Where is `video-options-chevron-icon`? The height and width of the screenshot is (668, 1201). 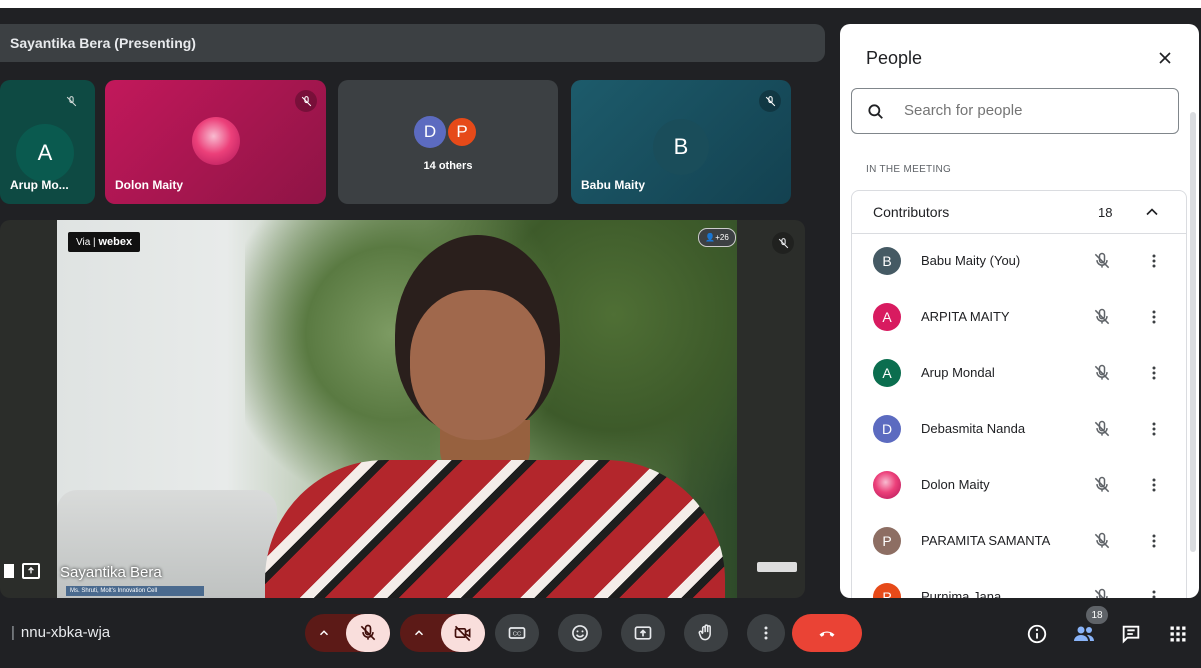 video-options-chevron-icon is located at coordinates (419, 633).